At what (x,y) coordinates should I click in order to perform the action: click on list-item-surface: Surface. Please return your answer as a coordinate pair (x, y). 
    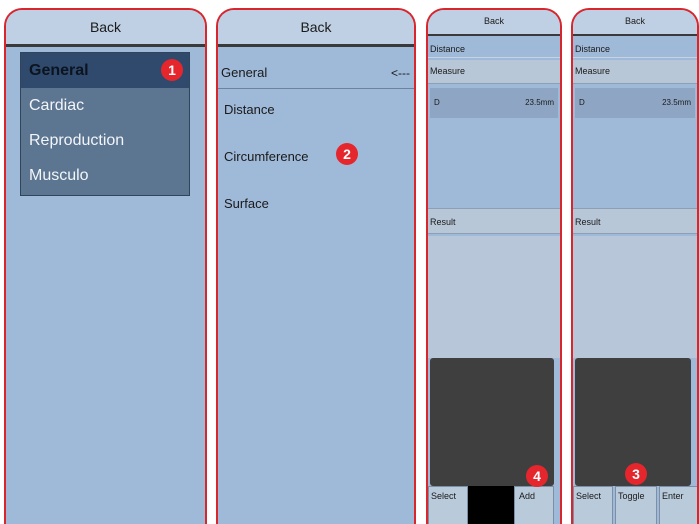
    Looking at the image, I should click on (246, 203).